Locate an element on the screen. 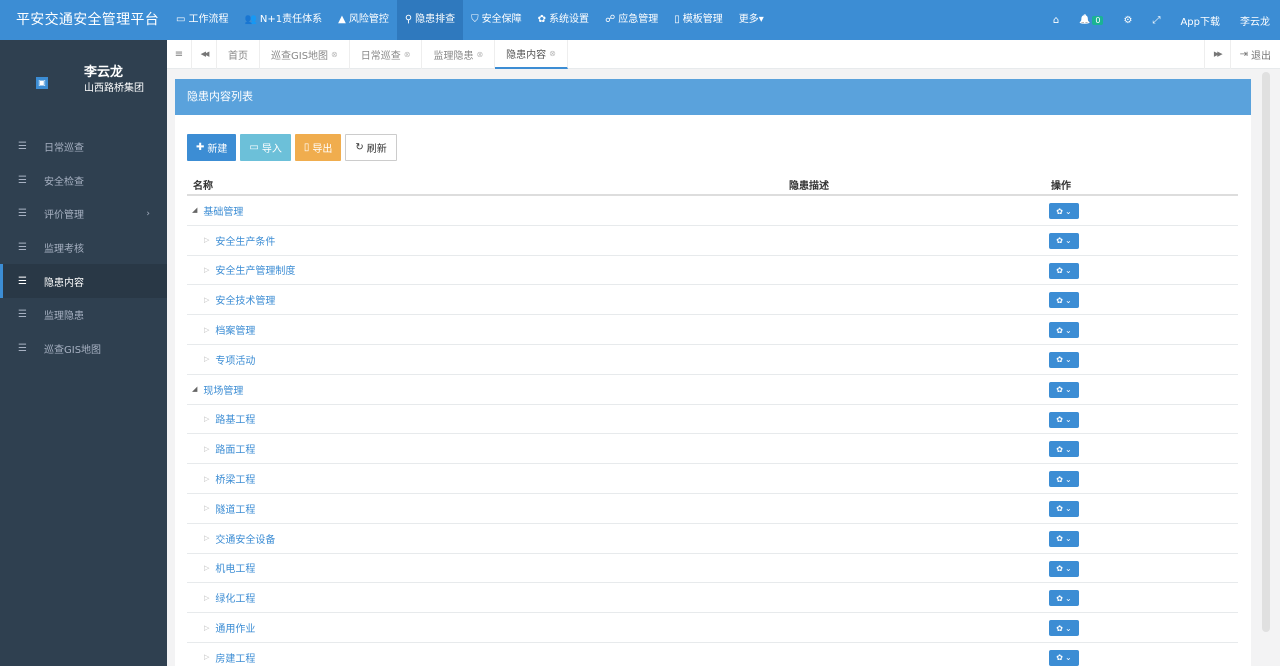  tab-4: 隐患内容 ⊗ is located at coordinates (531, 54).